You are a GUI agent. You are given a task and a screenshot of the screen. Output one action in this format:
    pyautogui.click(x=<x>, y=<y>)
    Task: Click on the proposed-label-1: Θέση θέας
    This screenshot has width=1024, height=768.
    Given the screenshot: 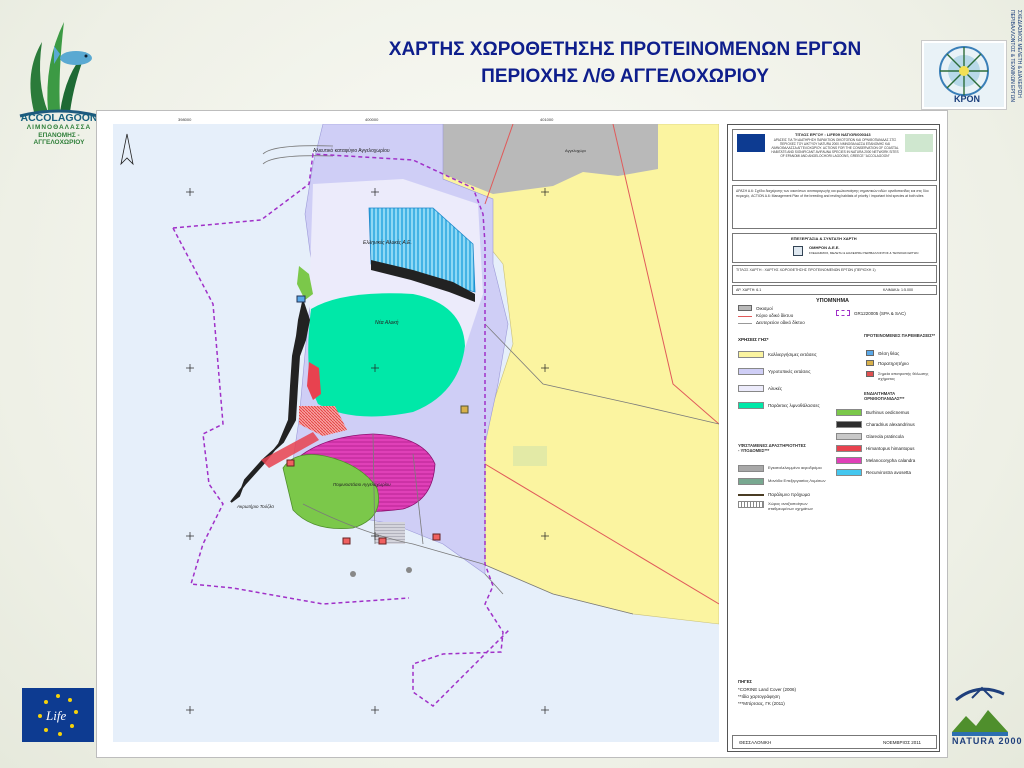 What is the action you would take?
    pyautogui.click(x=889, y=353)
    